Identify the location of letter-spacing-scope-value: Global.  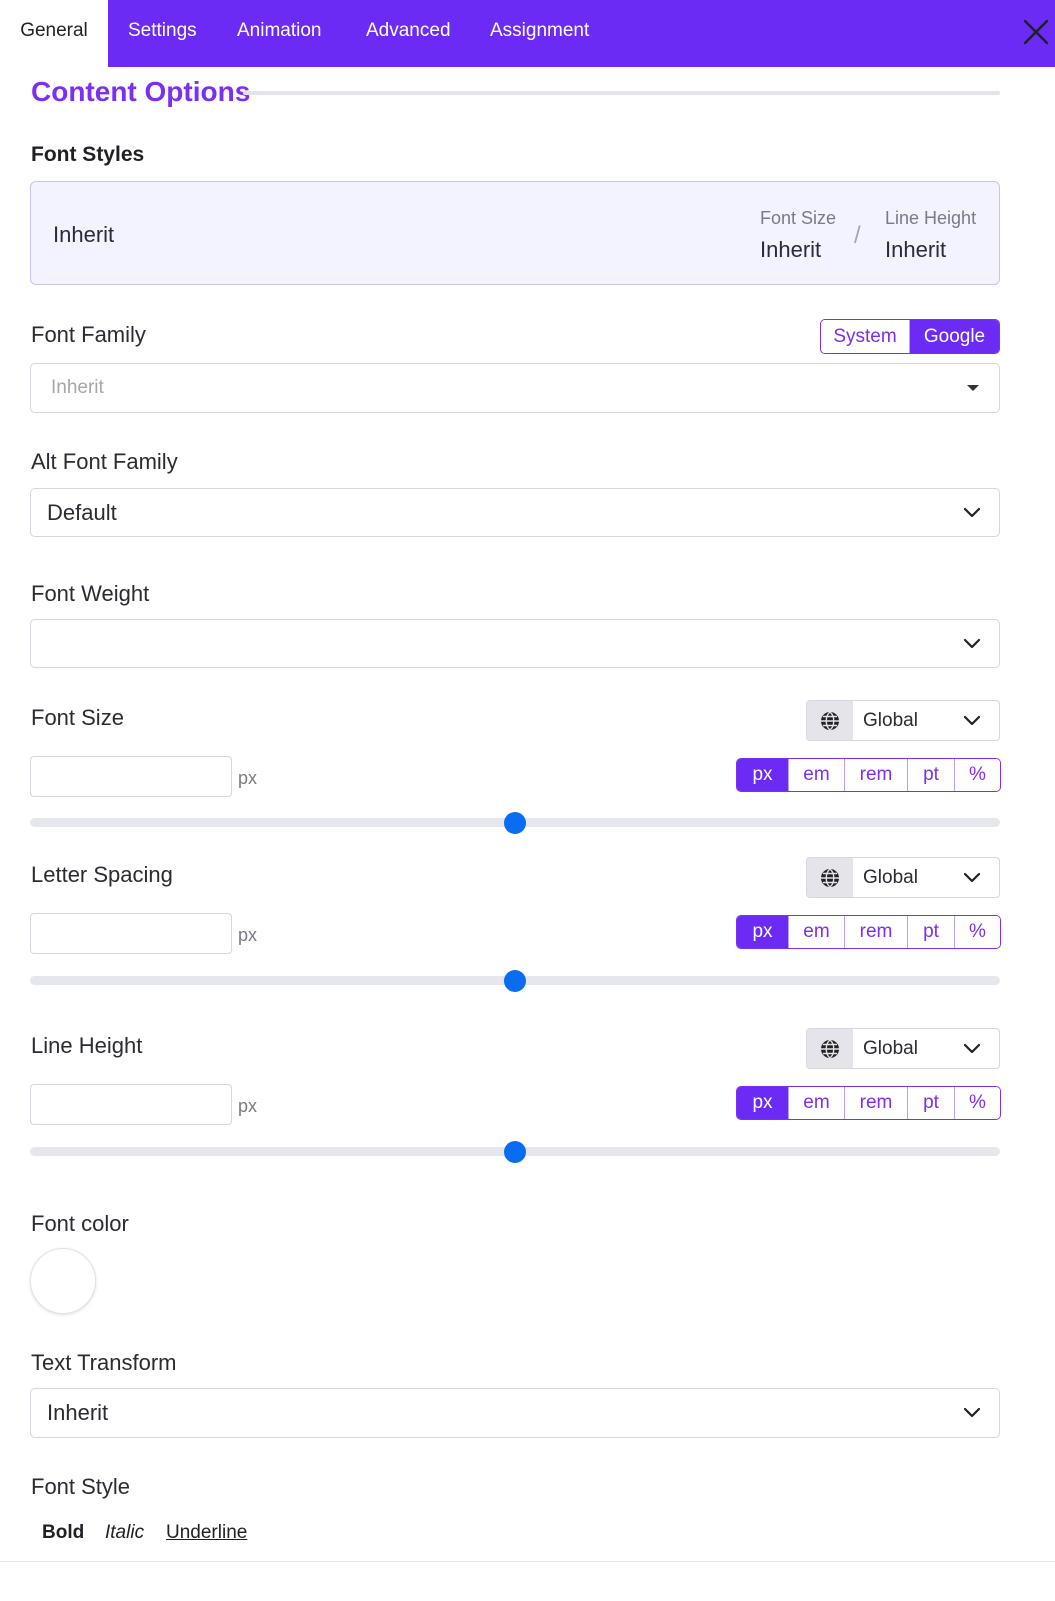
(890, 877).